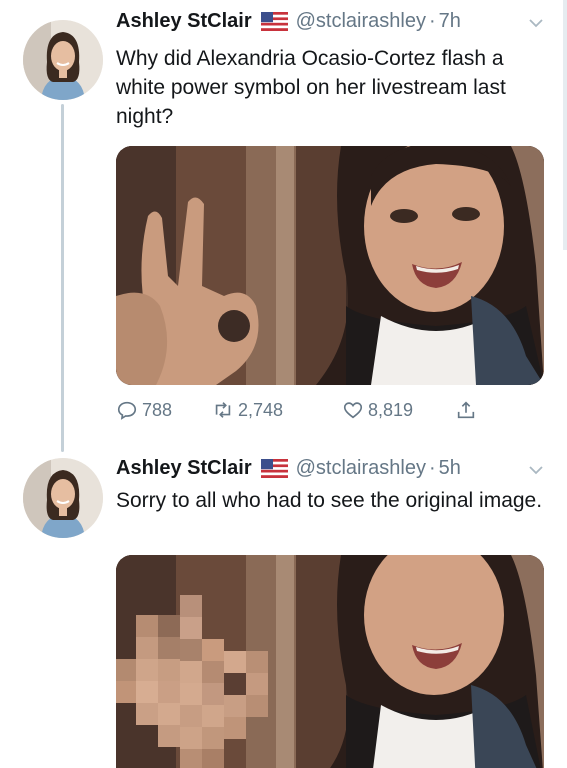 This screenshot has width=567, height=768. I want to click on retweet-count: 2,748, so click(261, 409).